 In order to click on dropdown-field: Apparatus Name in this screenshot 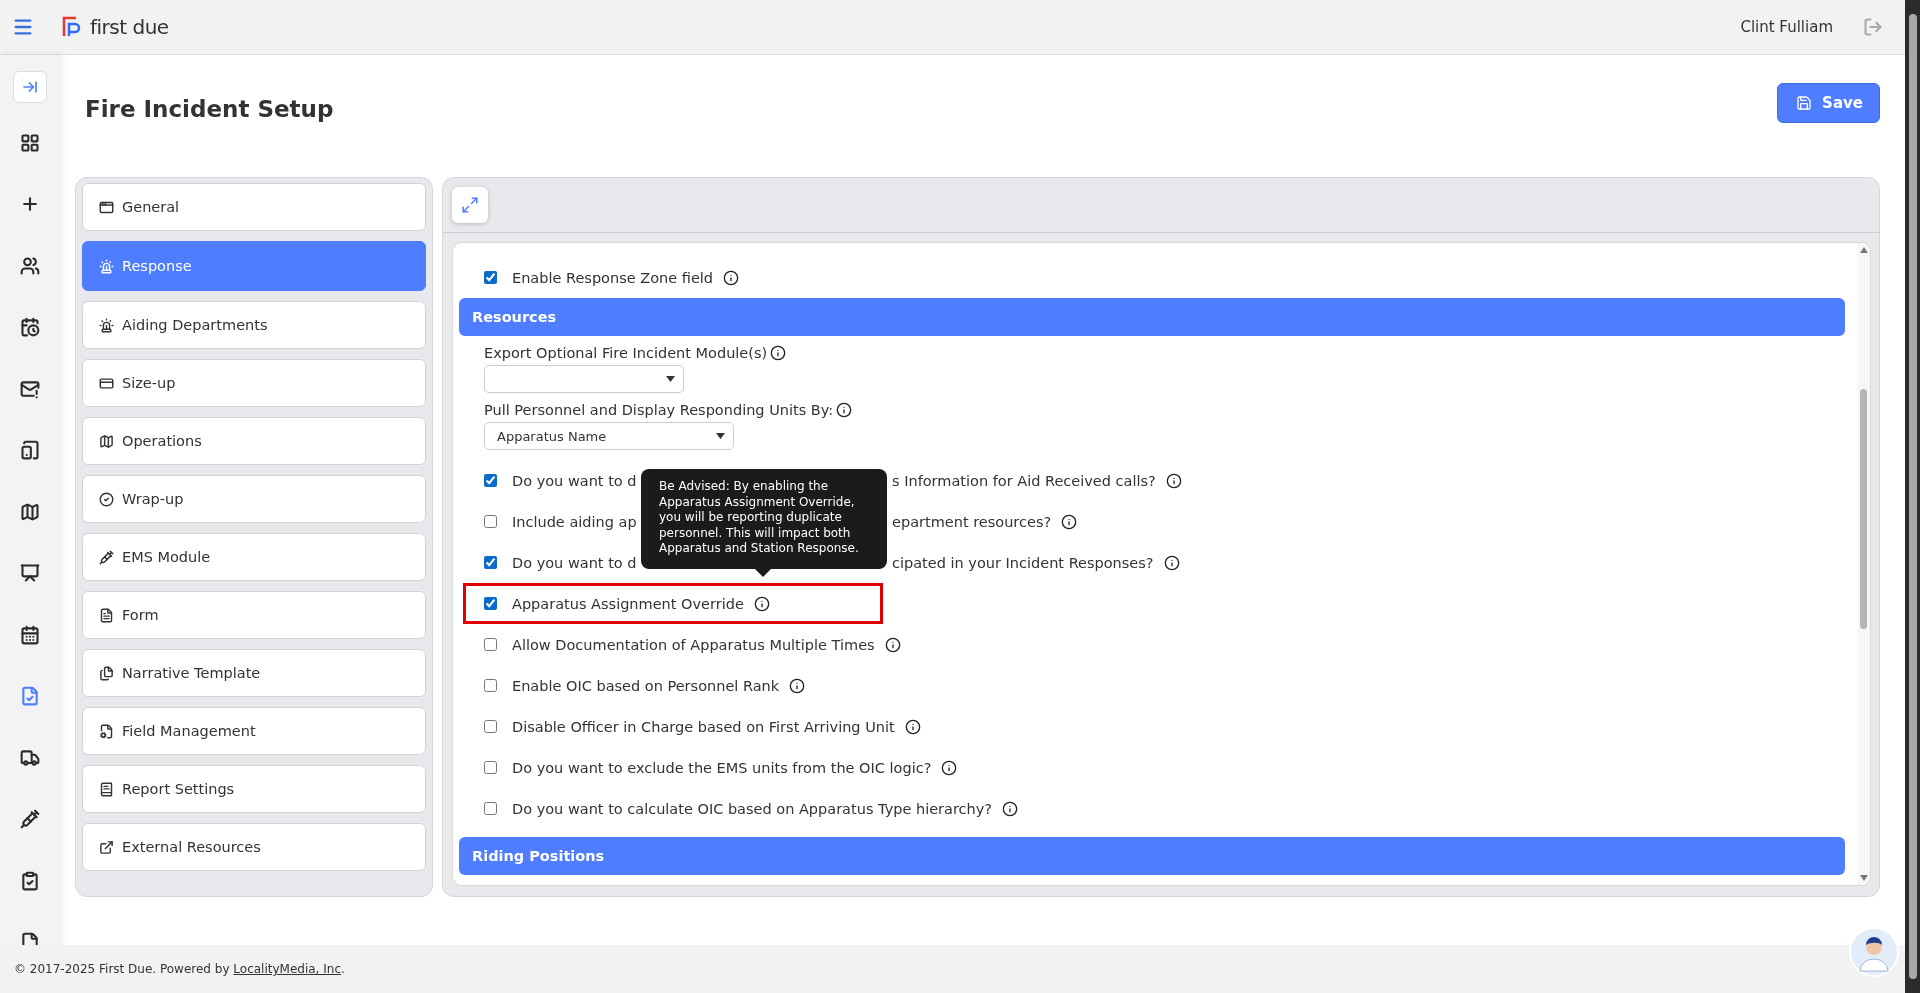, I will do `click(609, 436)`.